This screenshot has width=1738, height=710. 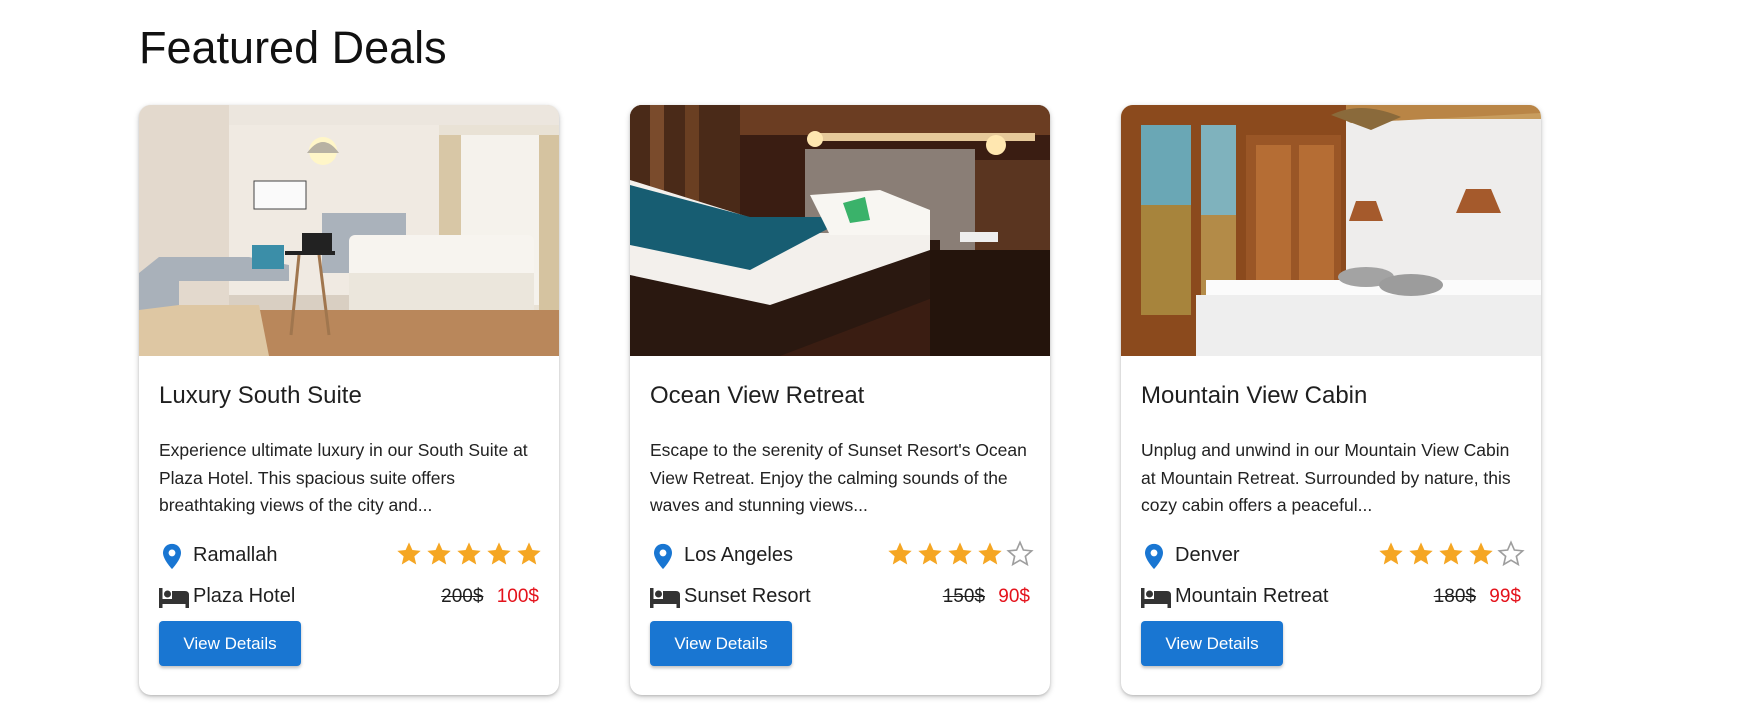 I want to click on sale-price: 90$, so click(x=1014, y=596).